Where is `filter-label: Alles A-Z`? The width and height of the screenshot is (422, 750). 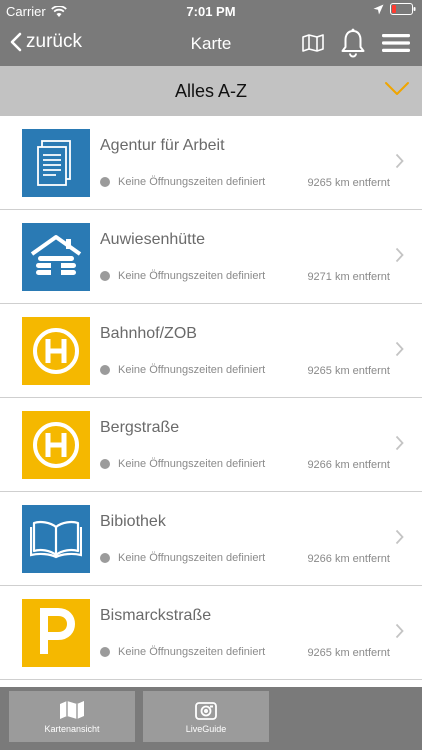
filter-label: Alles A-Z is located at coordinates (211, 91).